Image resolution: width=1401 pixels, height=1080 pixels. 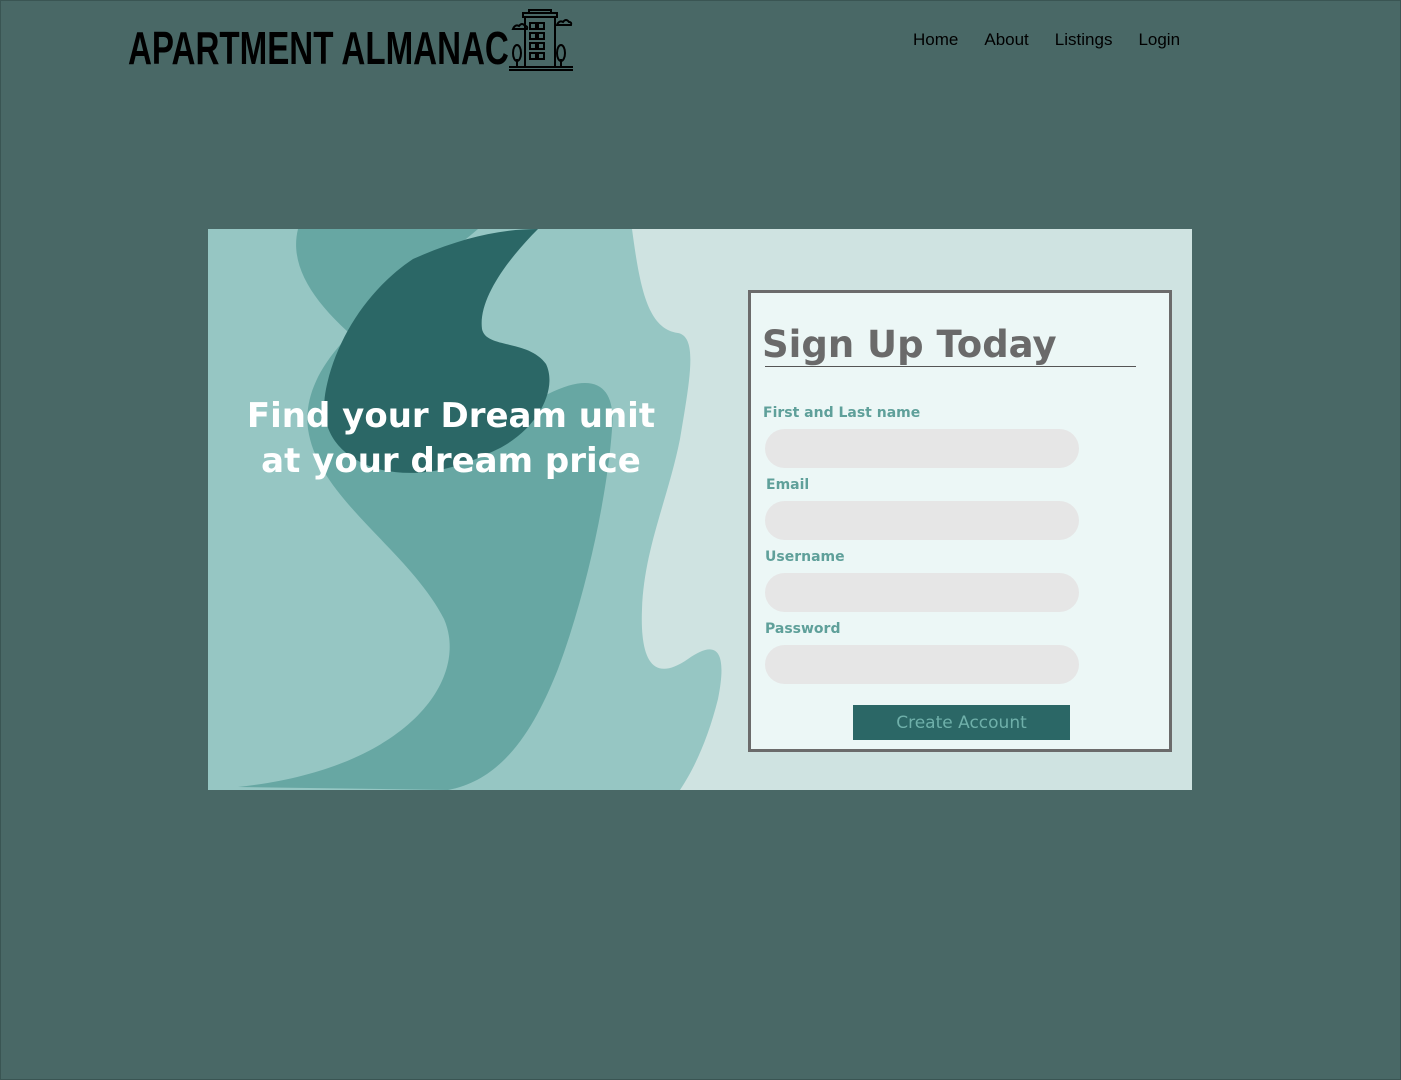 I want to click on username-field-label: Username, so click(x=805, y=557).